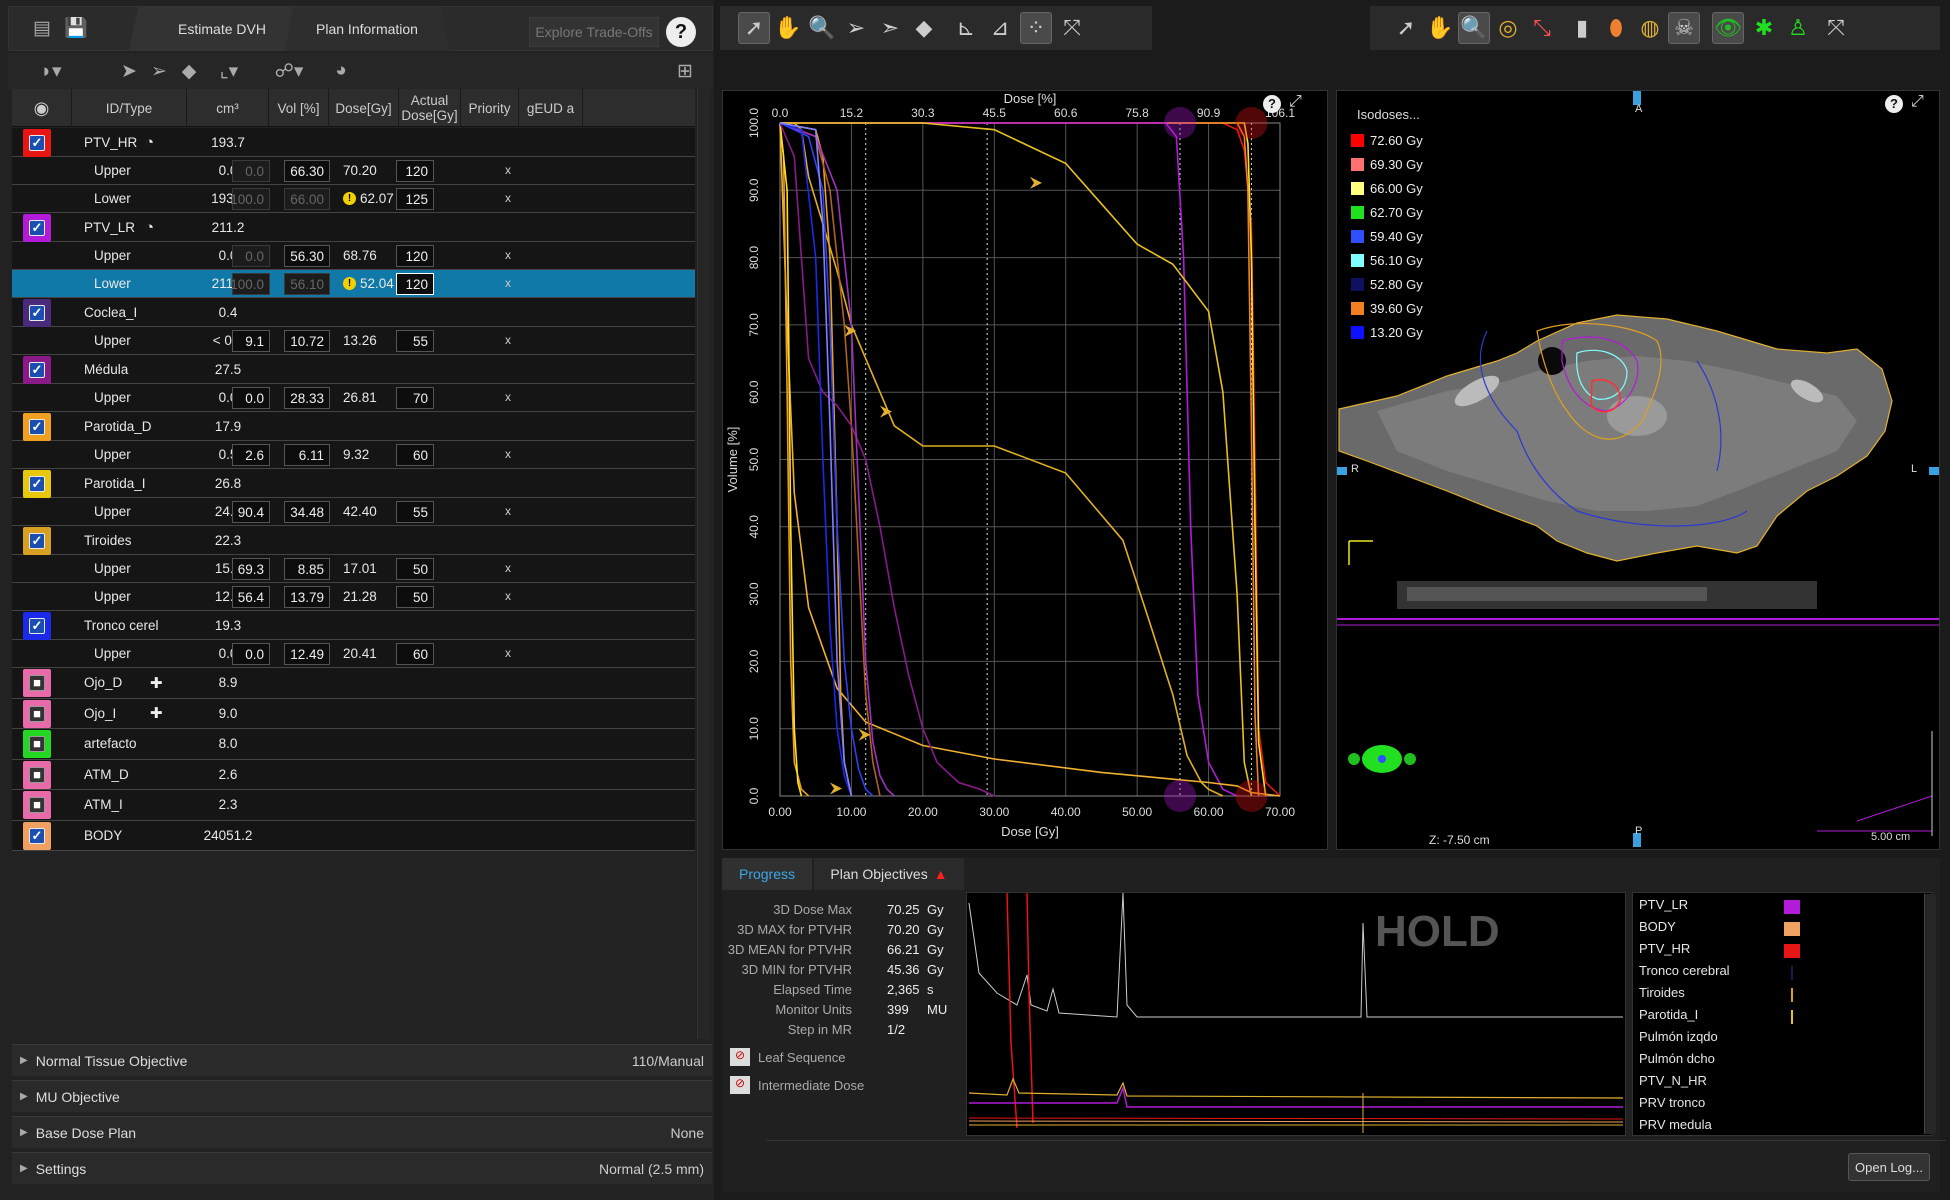 The height and width of the screenshot is (1200, 1950). I want to click on priority-input: 60, so click(415, 654).